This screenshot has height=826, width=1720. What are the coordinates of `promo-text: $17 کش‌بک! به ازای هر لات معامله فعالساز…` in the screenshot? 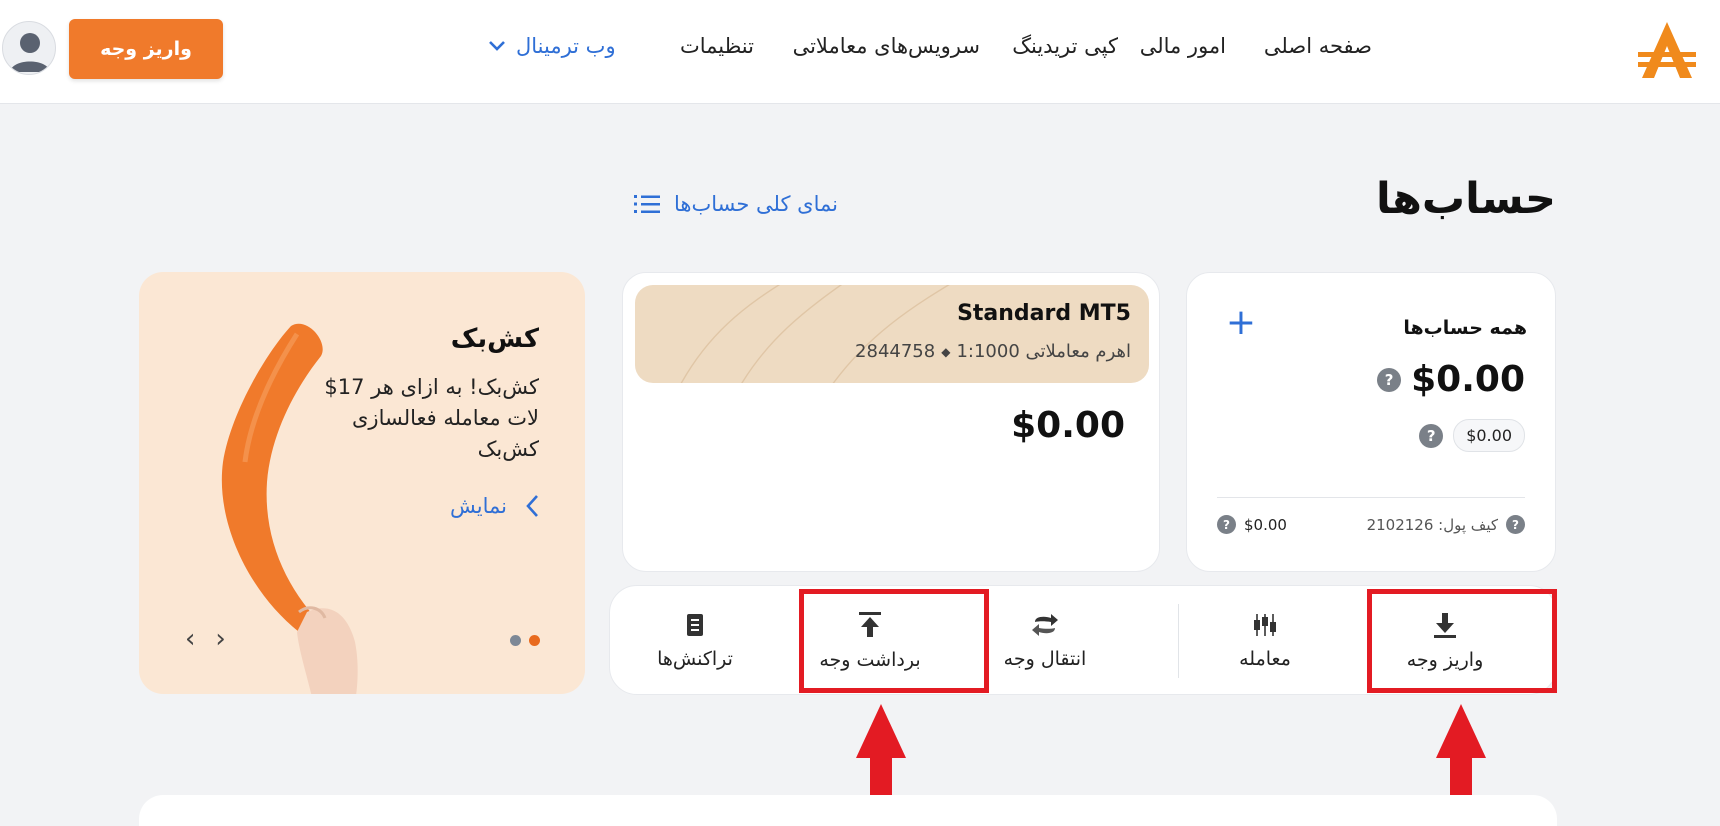 It's located at (431, 418).